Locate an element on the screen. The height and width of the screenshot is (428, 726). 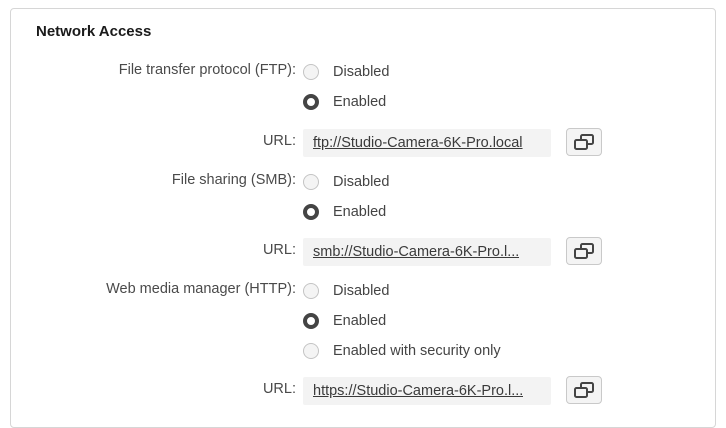
http-secure-radio: Enabled with security only is located at coordinates (402, 351).